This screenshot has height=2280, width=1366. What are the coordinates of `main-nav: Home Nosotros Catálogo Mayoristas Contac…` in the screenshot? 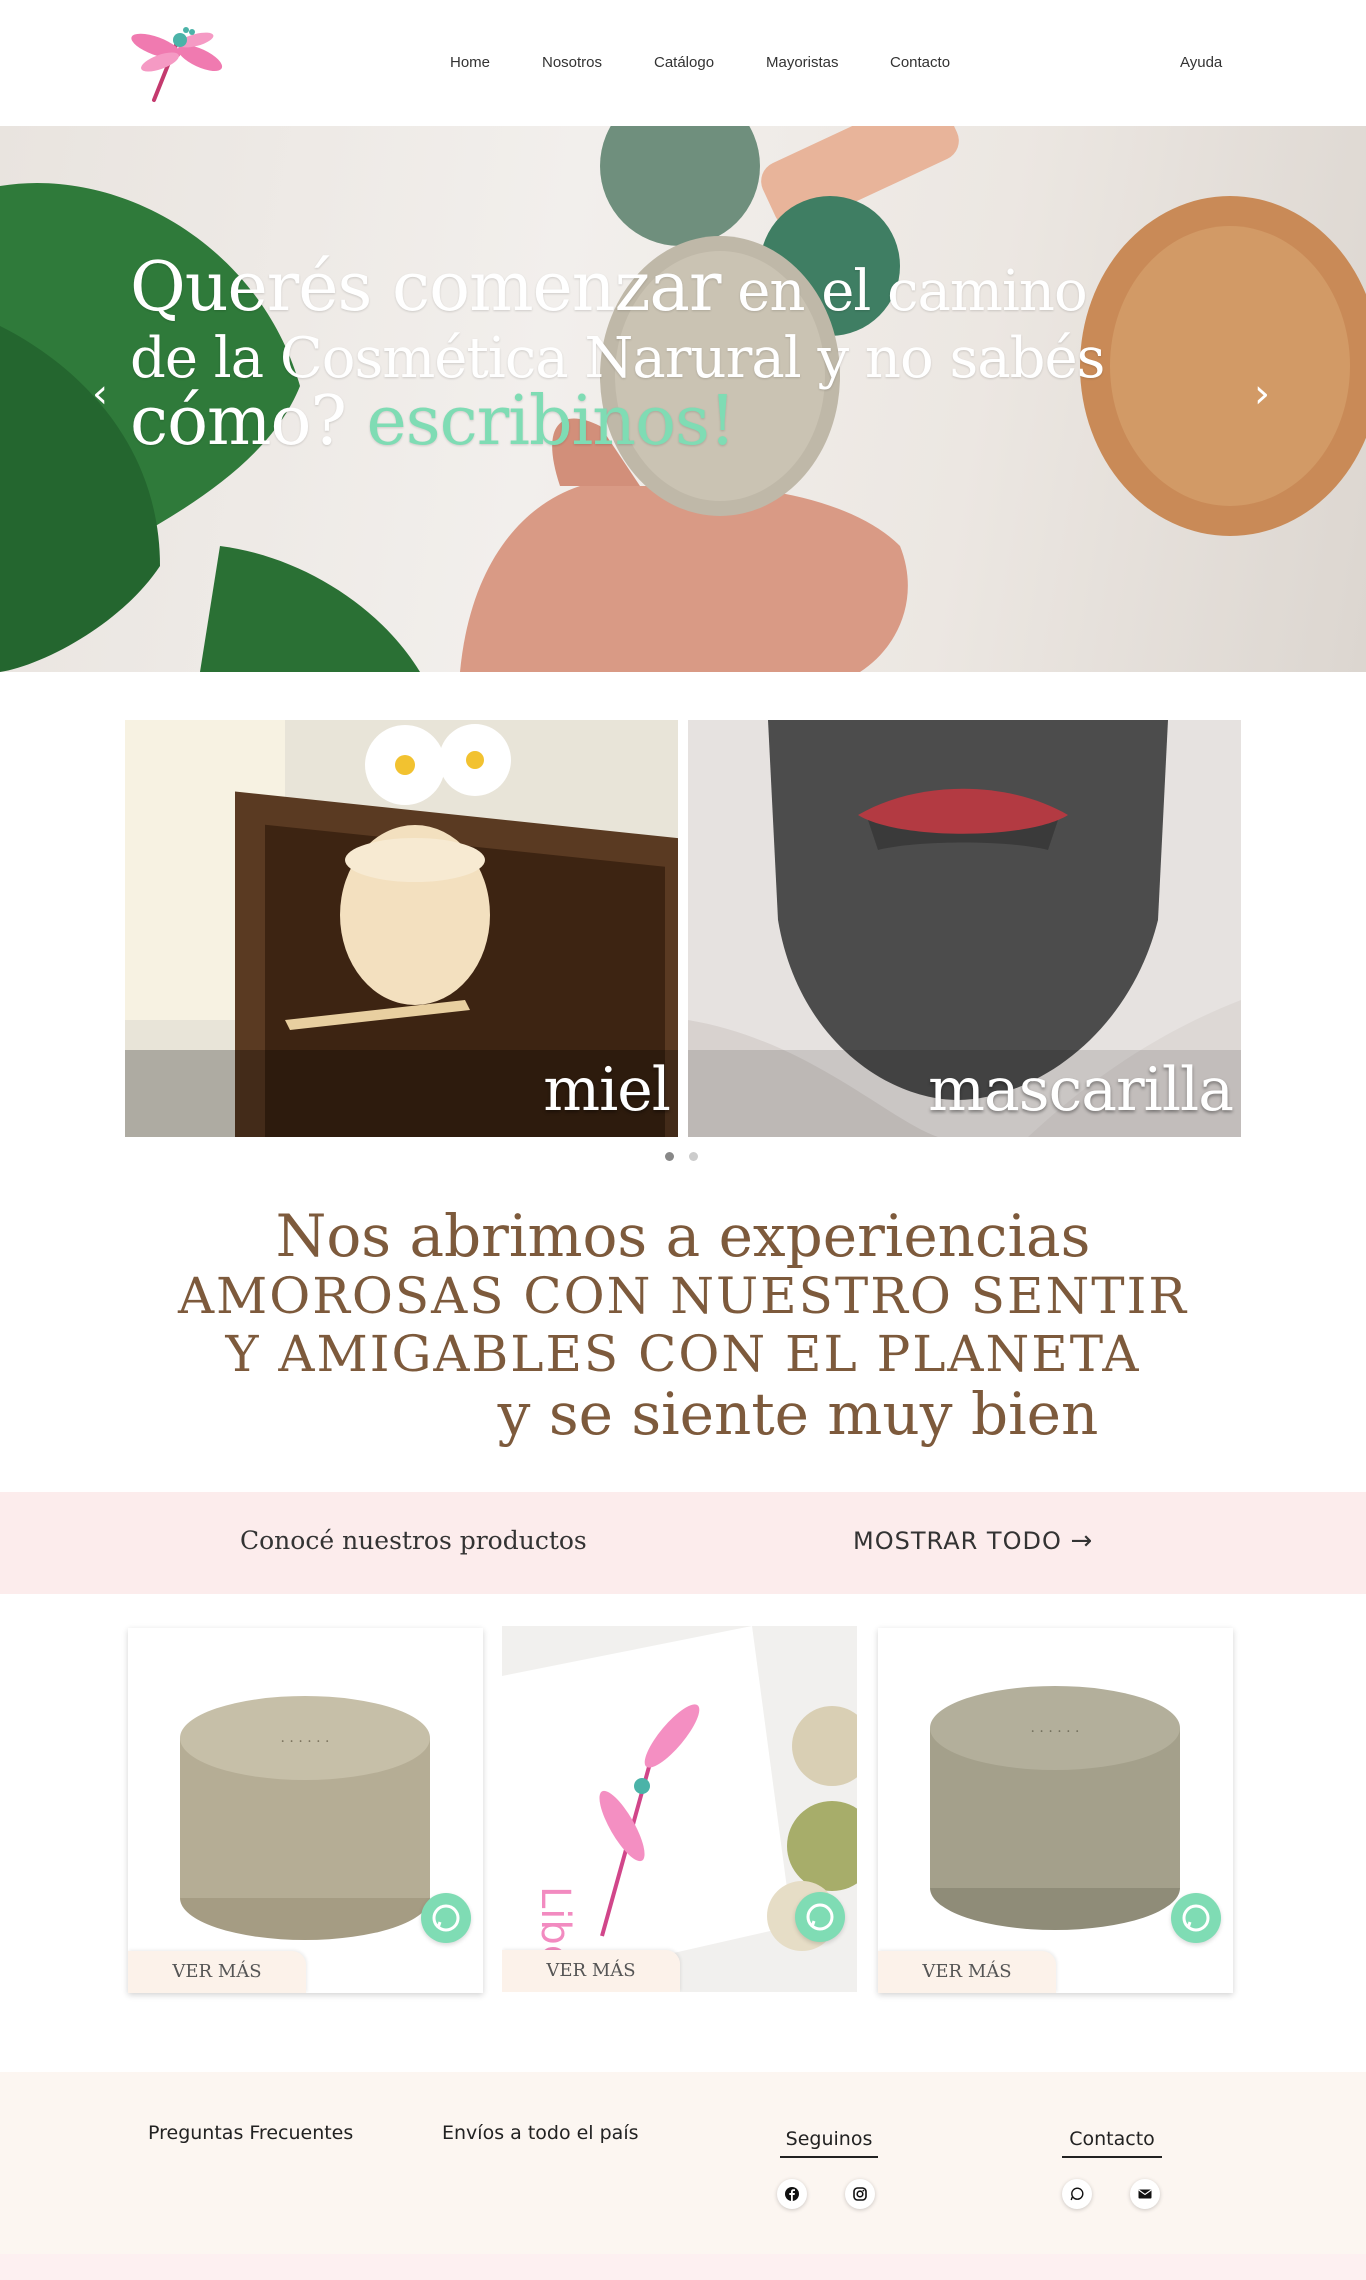 It's located at (683, 64).